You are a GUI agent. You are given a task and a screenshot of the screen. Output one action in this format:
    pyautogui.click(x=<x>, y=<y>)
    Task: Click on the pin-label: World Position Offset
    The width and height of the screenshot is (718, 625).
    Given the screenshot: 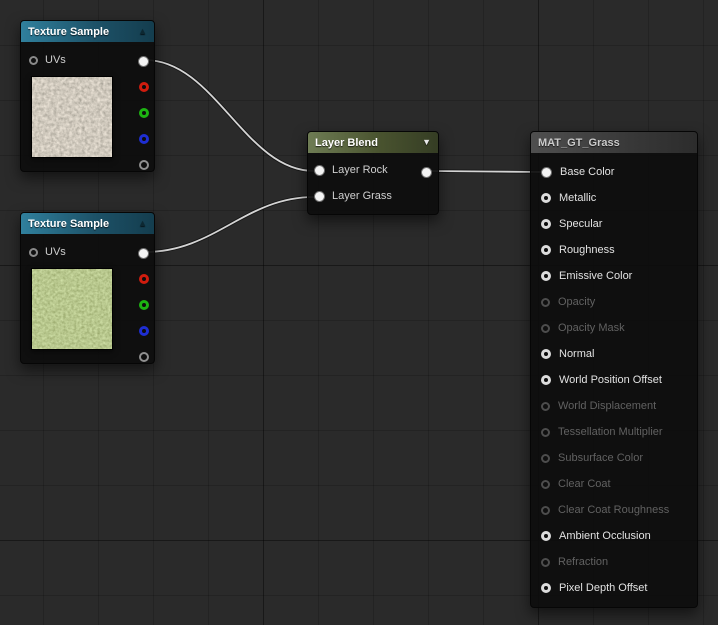 What is the action you would take?
    pyautogui.click(x=610, y=380)
    